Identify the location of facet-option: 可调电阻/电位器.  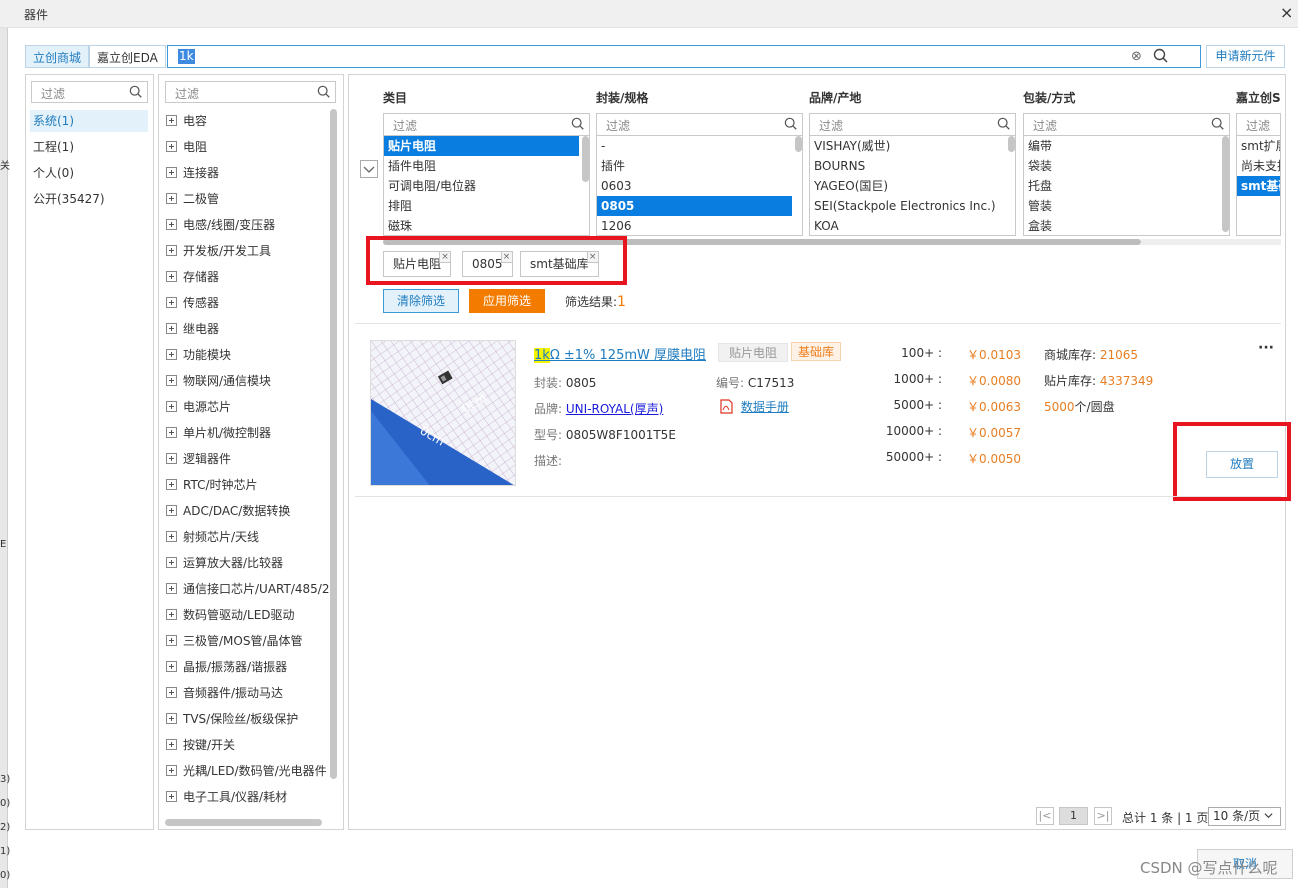
(481, 186).